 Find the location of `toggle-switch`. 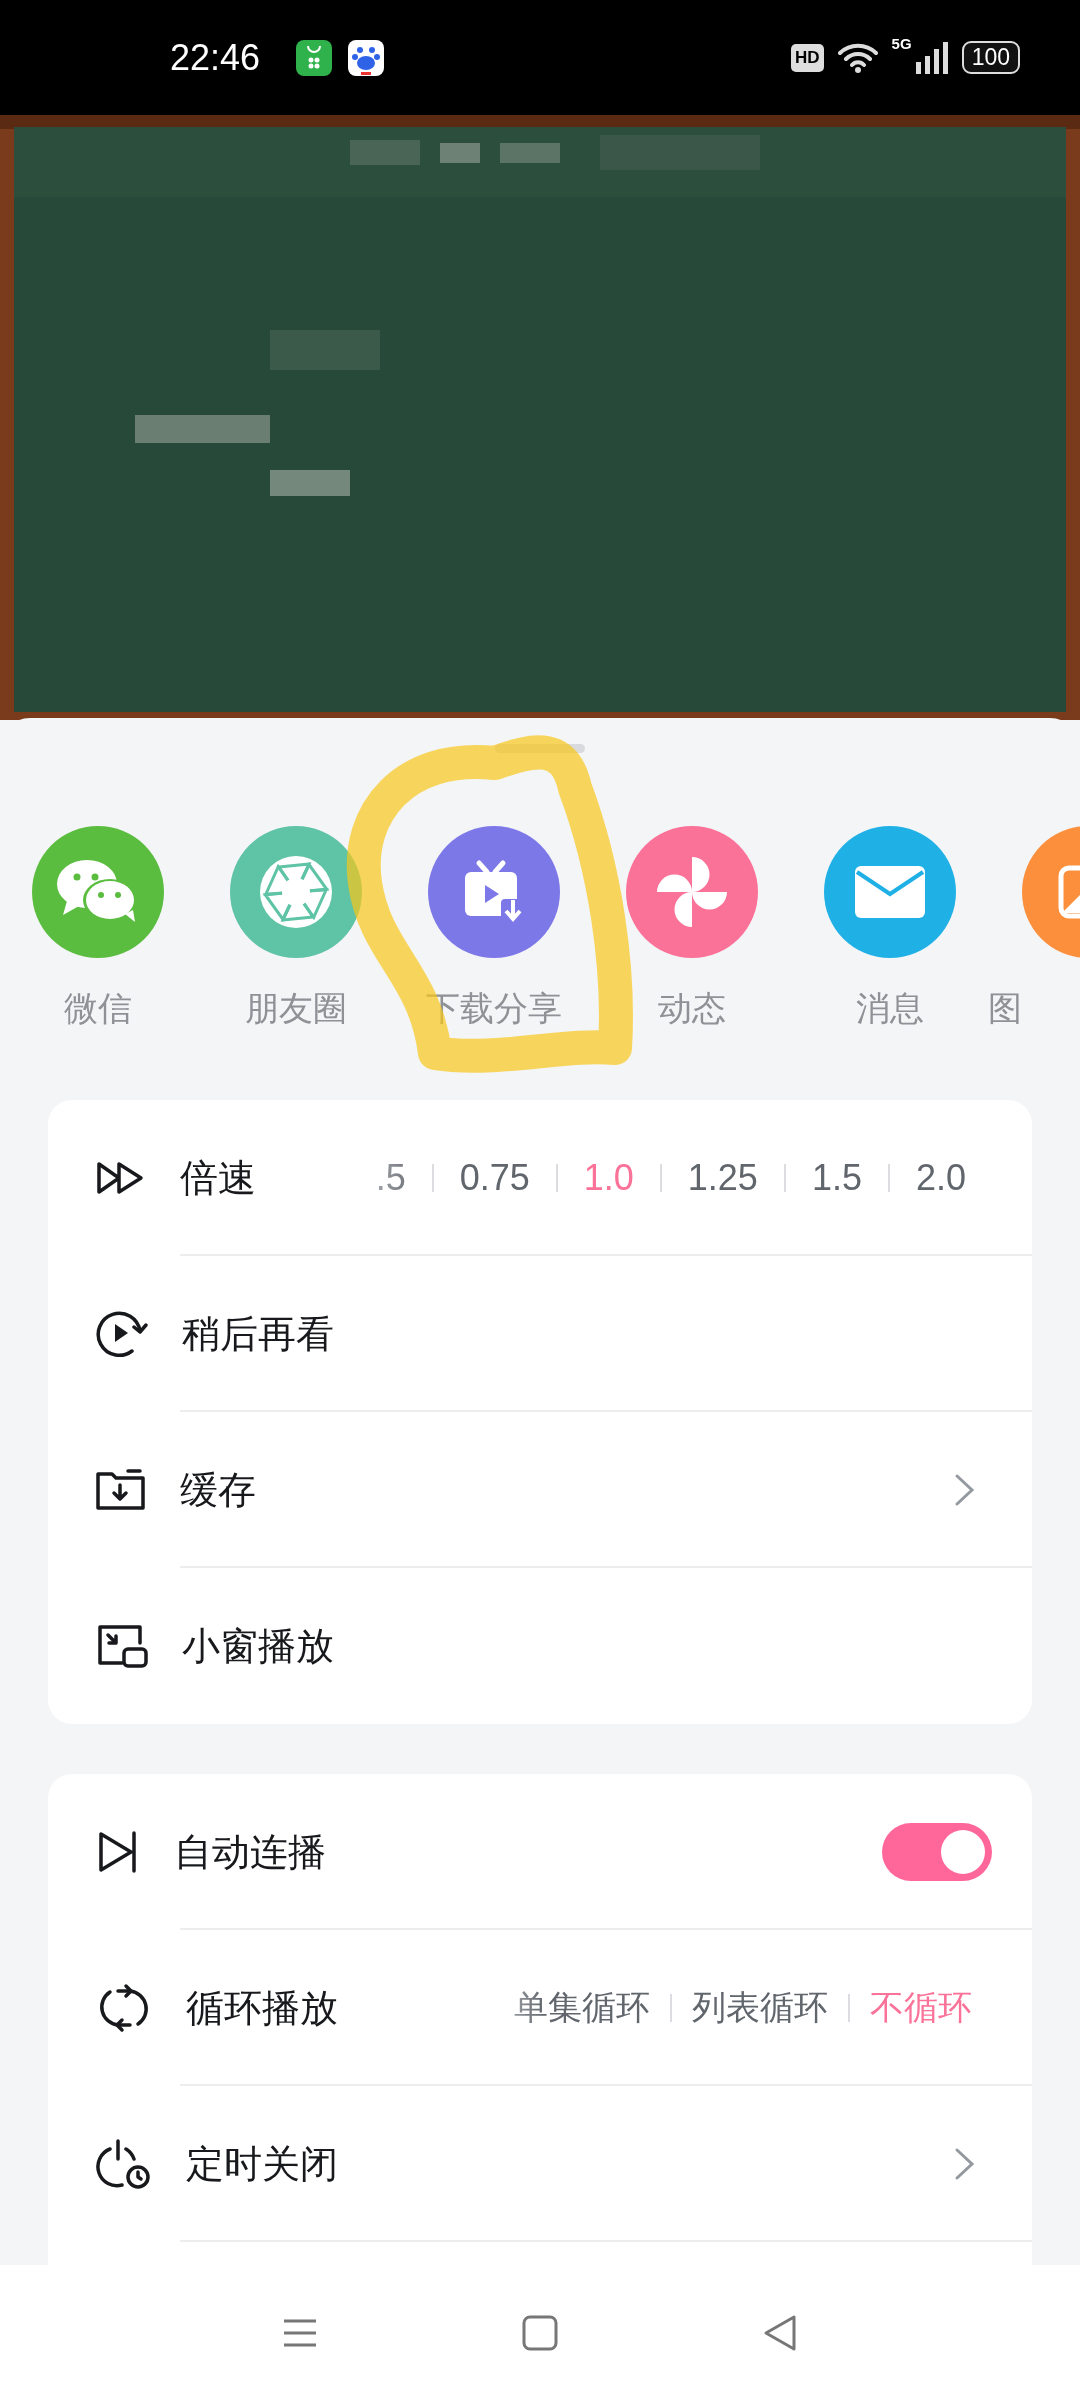

toggle-switch is located at coordinates (937, 1852).